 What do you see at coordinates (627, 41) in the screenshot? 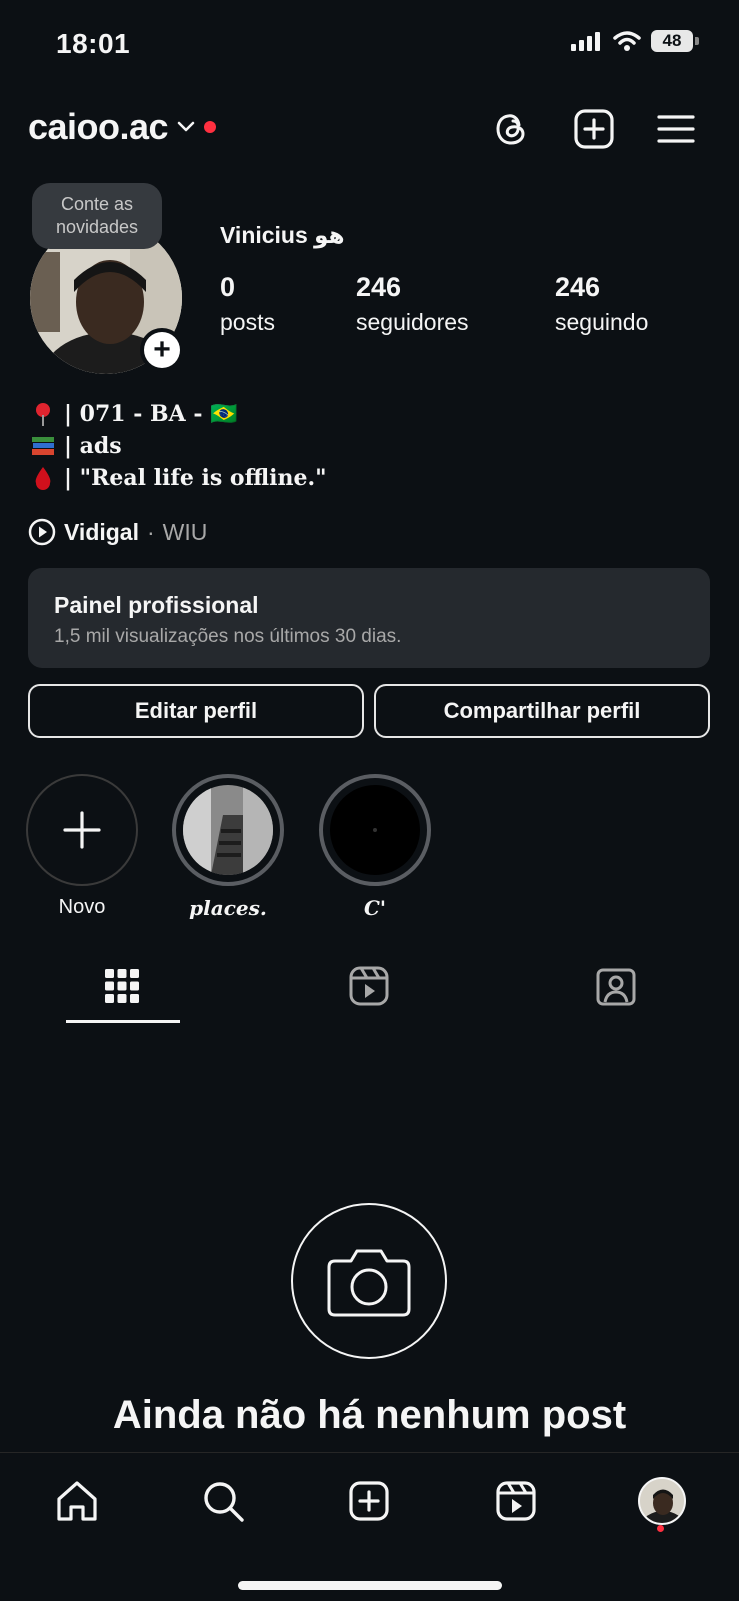
I see `wifi-icon` at bounding box center [627, 41].